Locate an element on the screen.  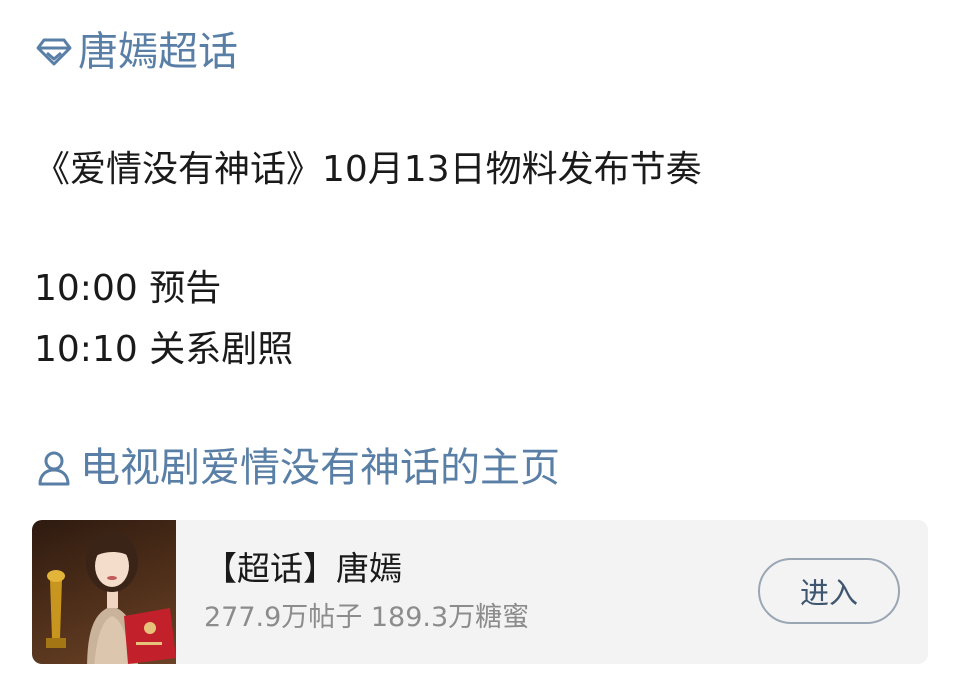
post-text-line: 10:10 关系剧照 is located at coordinates (164, 349).